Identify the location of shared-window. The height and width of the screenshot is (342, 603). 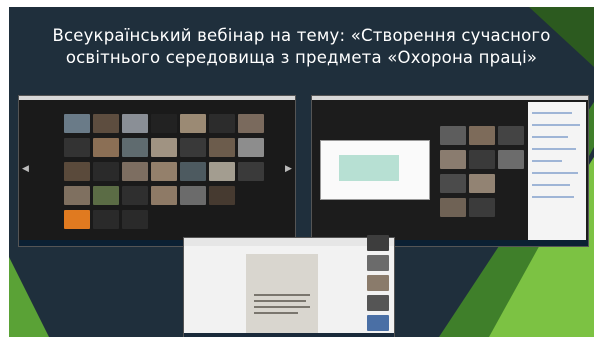
(375, 170).